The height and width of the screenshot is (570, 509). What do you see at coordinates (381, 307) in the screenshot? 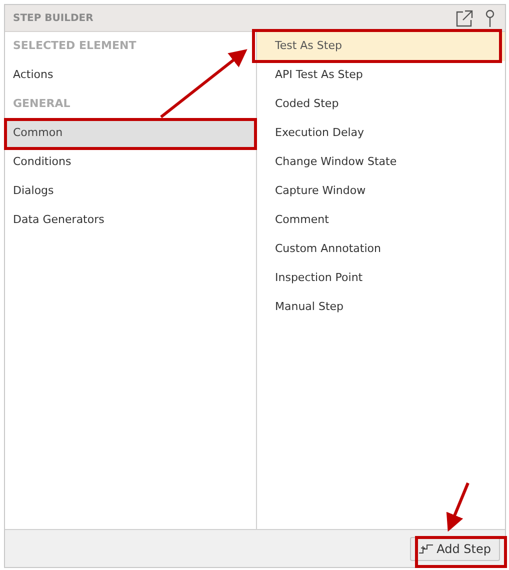
I see `step-item: Manual Step` at bounding box center [381, 307].